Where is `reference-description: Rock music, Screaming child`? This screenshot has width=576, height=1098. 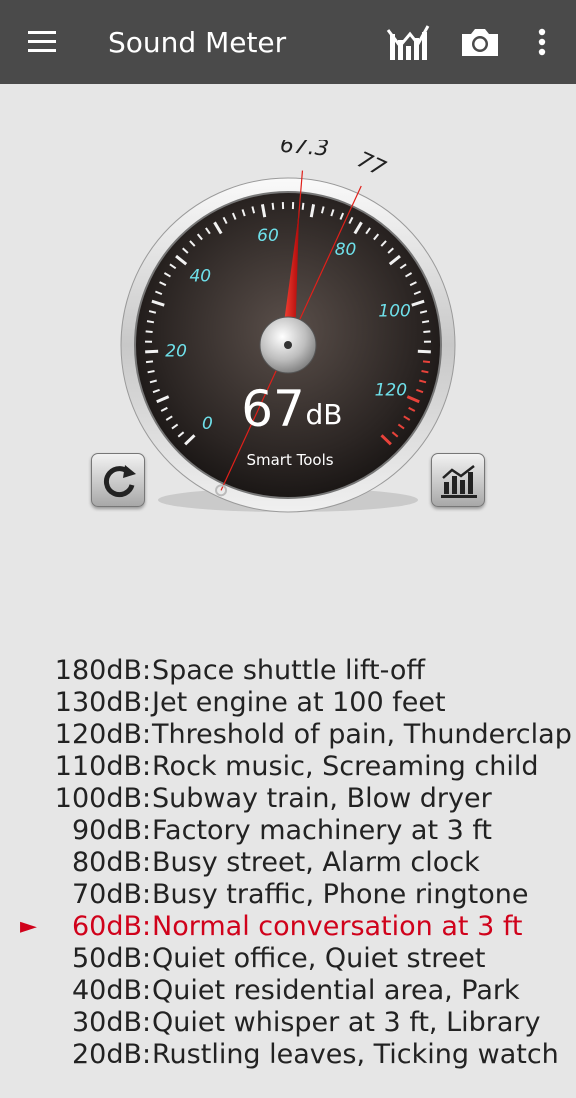 reference-description: Rock music, Screaming child is located at coordinates (345, 766).